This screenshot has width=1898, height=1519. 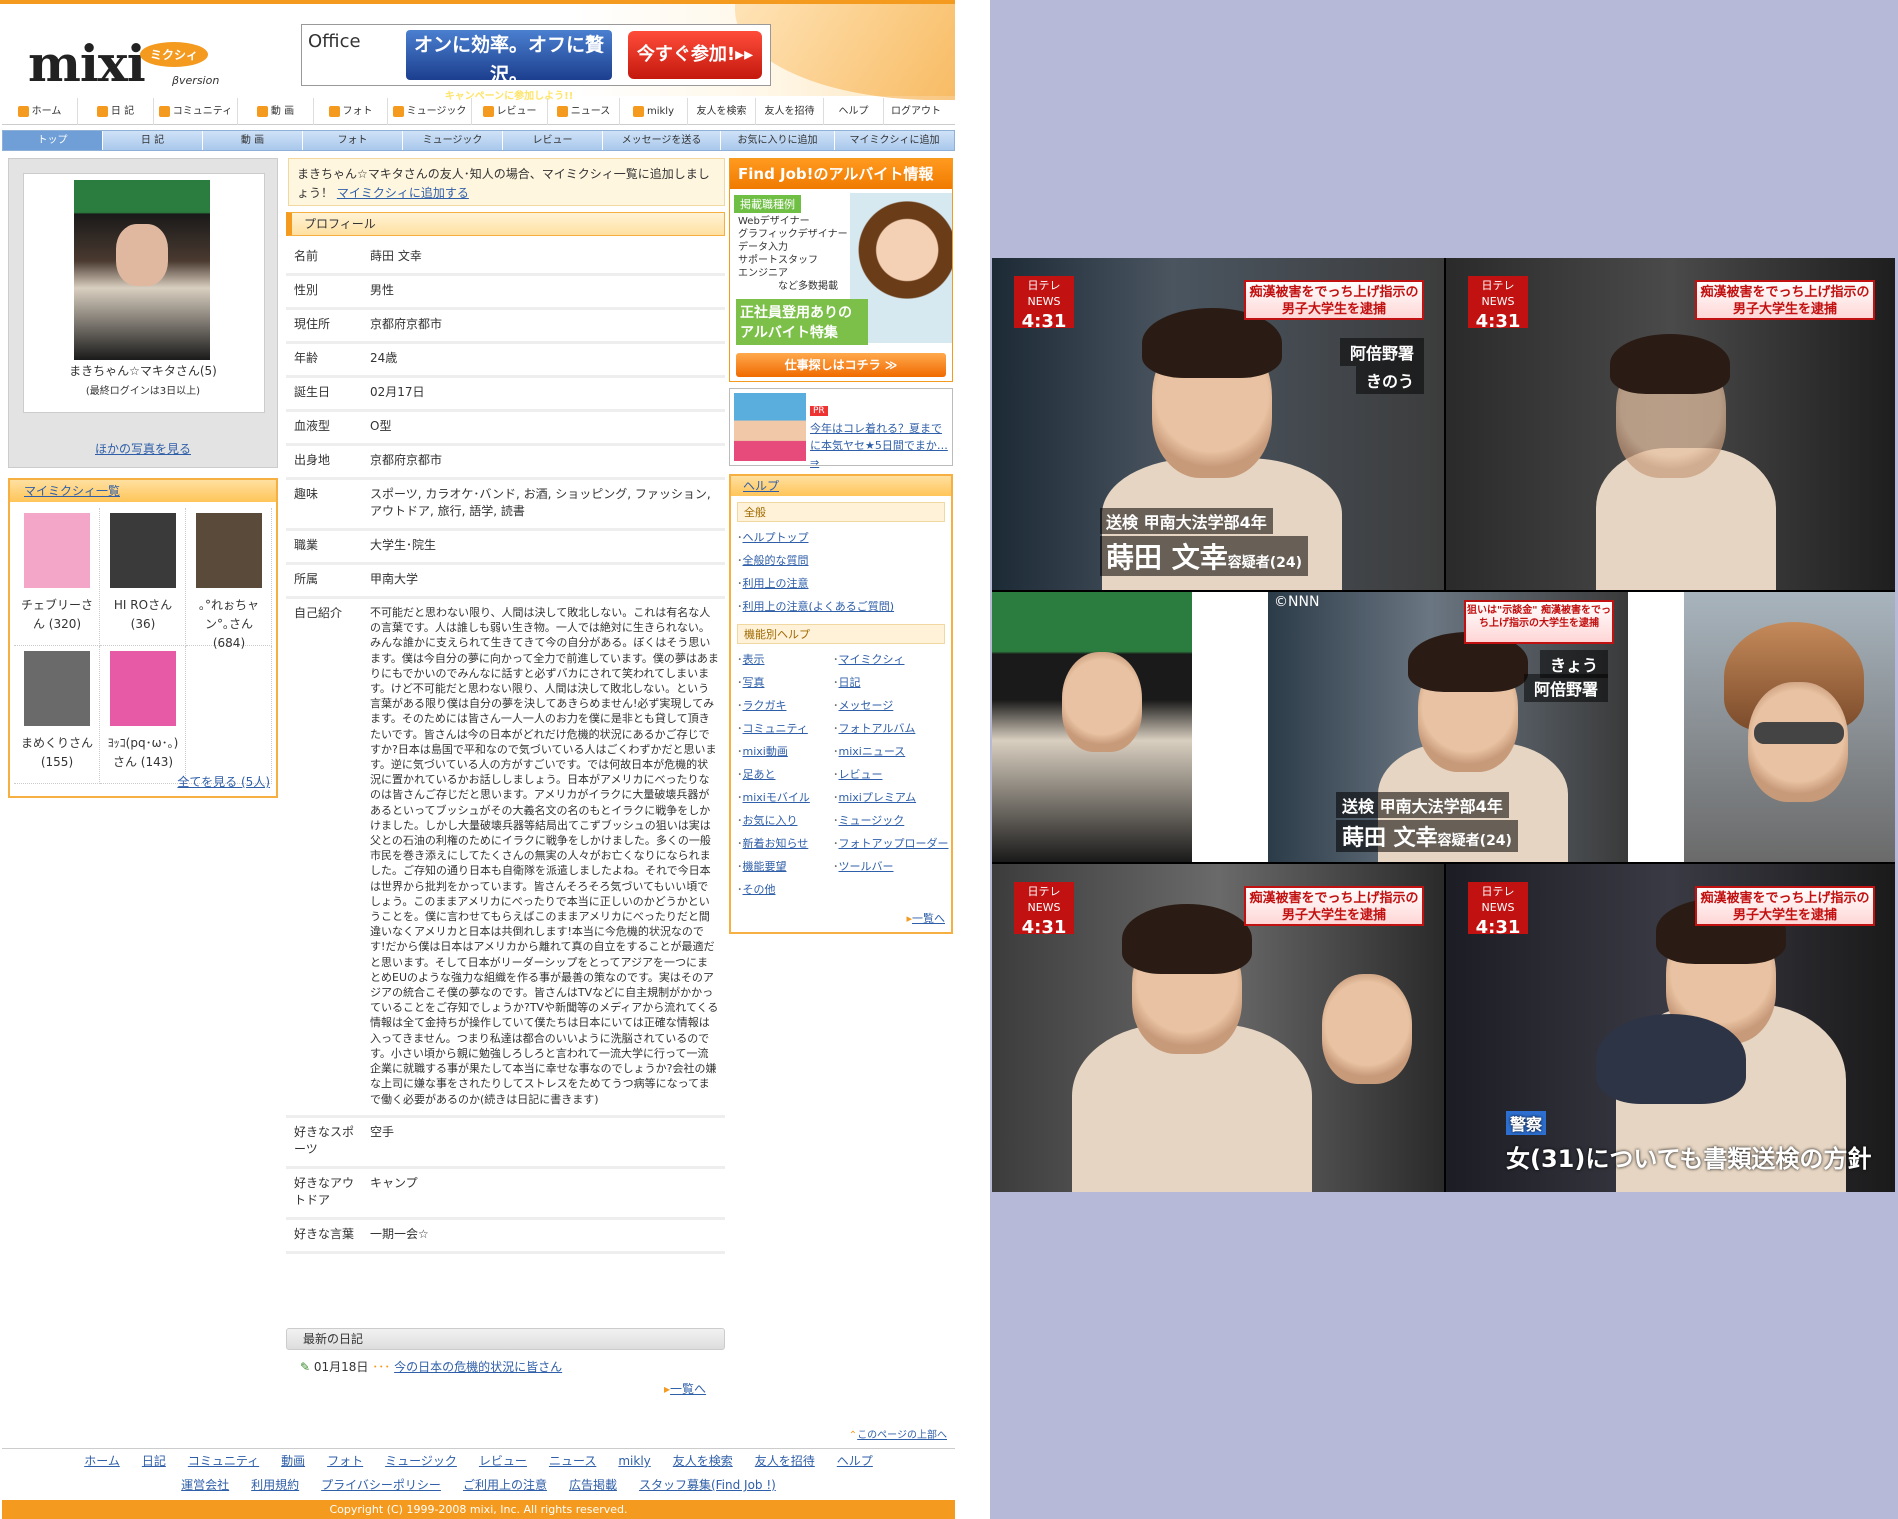 I want to click on footer-link: 広告掲載, so click(x=593, y=1485).